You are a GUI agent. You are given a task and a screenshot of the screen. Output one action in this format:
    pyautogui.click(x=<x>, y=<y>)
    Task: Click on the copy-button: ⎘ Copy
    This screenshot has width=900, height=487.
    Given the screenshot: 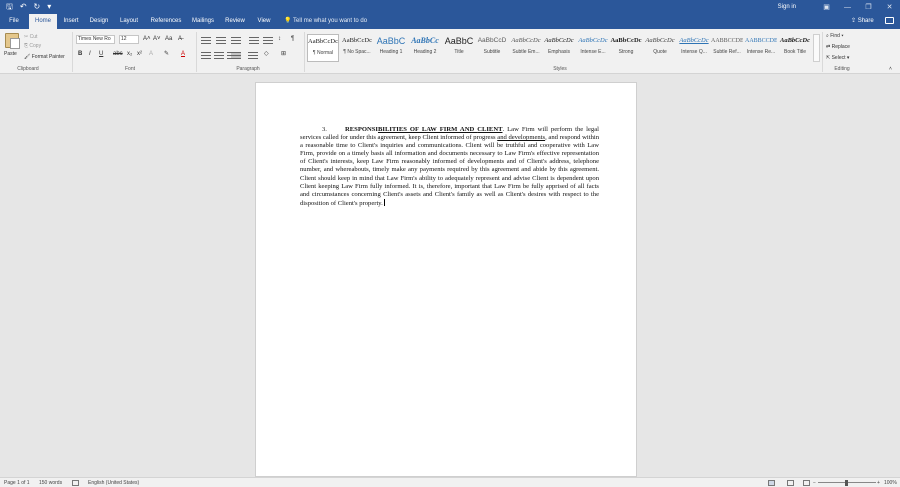 What is the action you would take?
    pyautogui.click(x=32, y=46)
    